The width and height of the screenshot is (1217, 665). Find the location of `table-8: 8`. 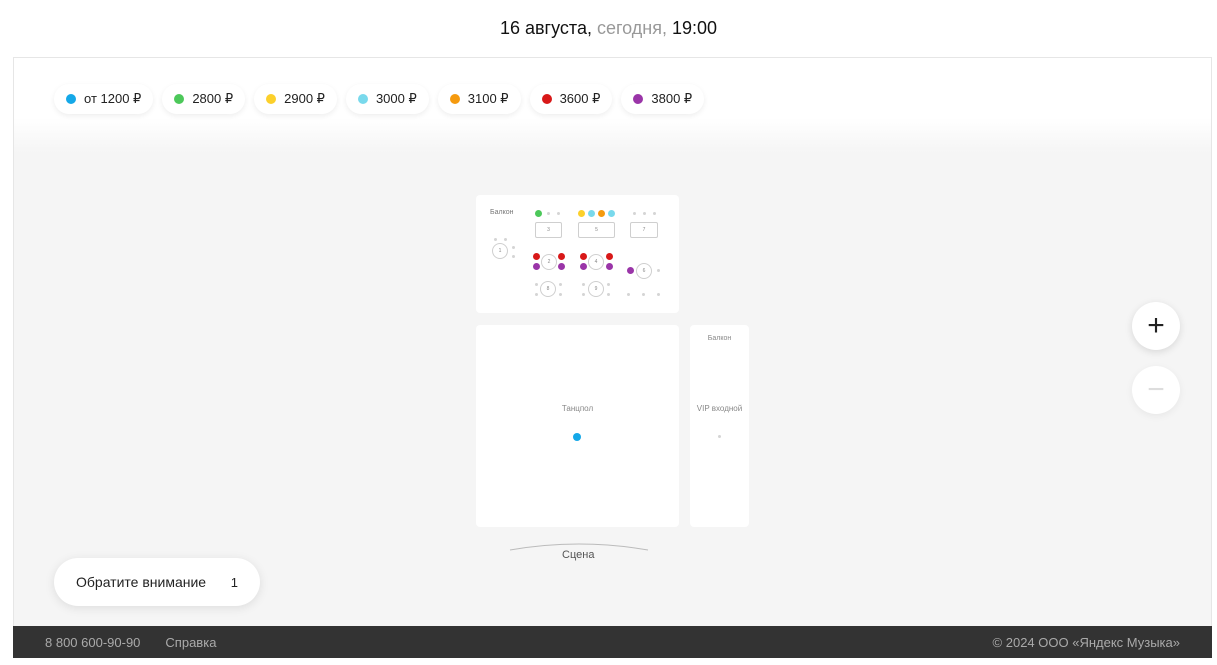

table-8: 8 is located at coordinates (548, 289).